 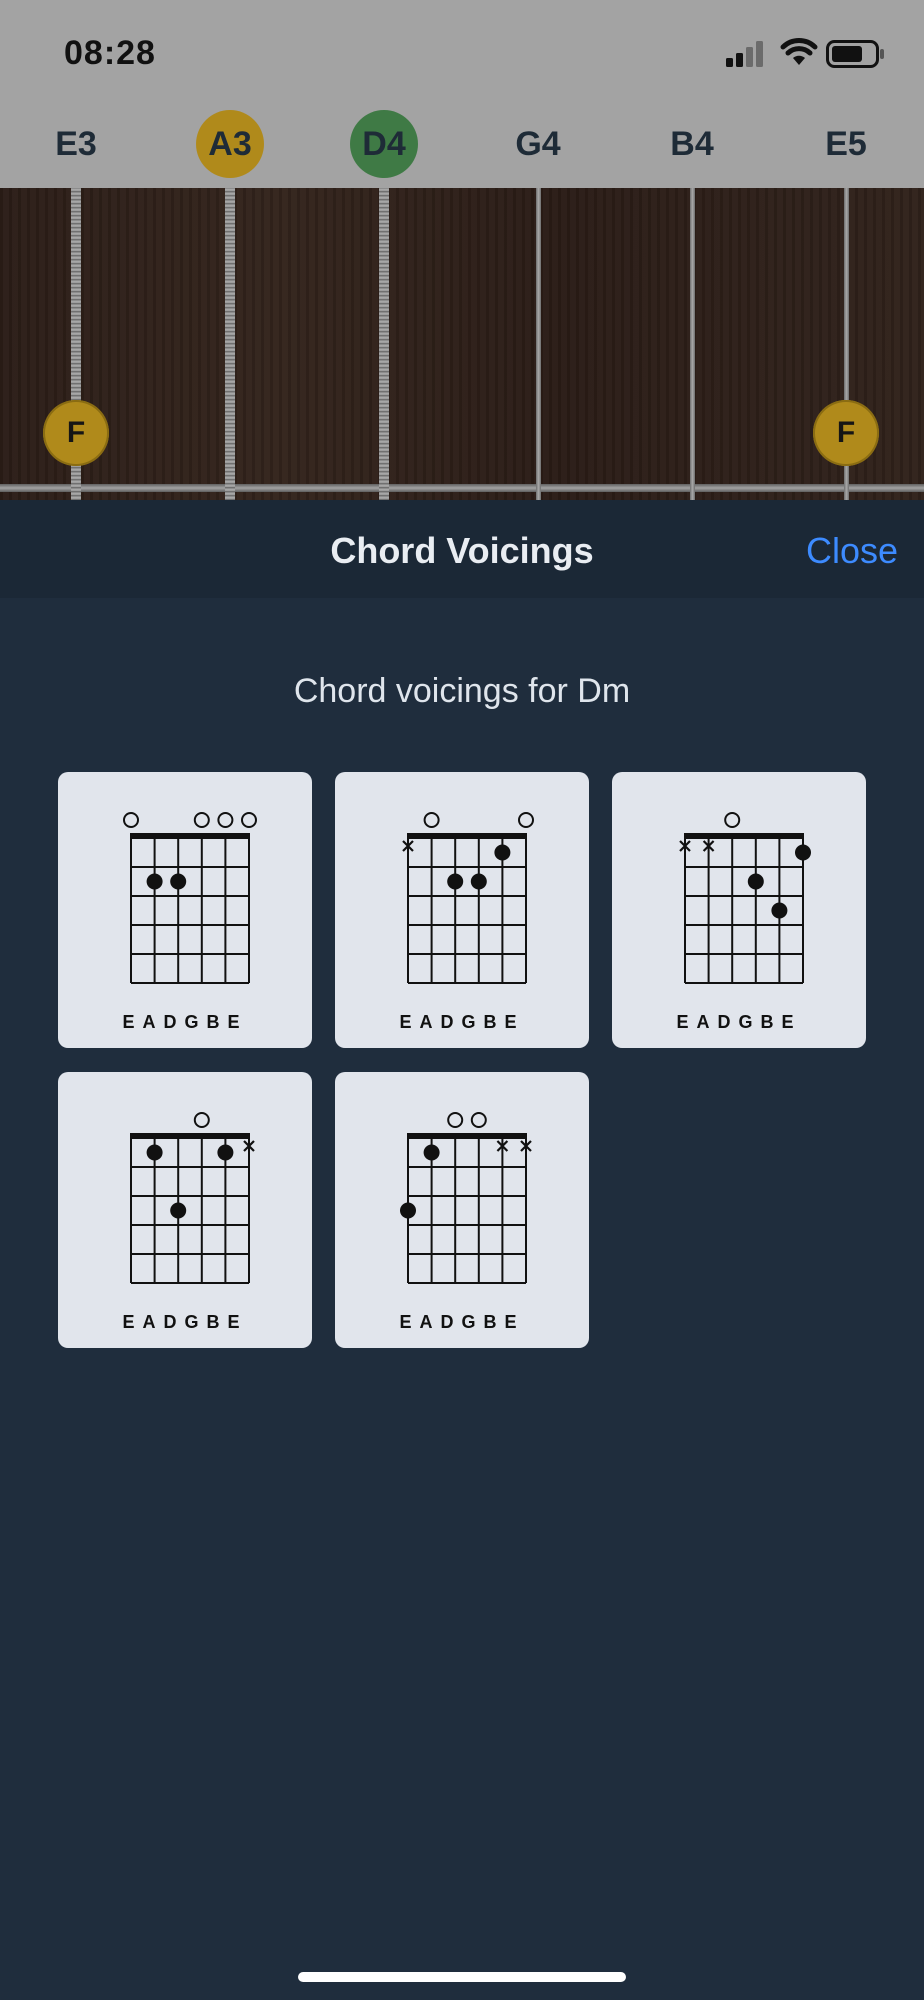 I want to click on string-label-e5: E5, so click(x=846, y=144).